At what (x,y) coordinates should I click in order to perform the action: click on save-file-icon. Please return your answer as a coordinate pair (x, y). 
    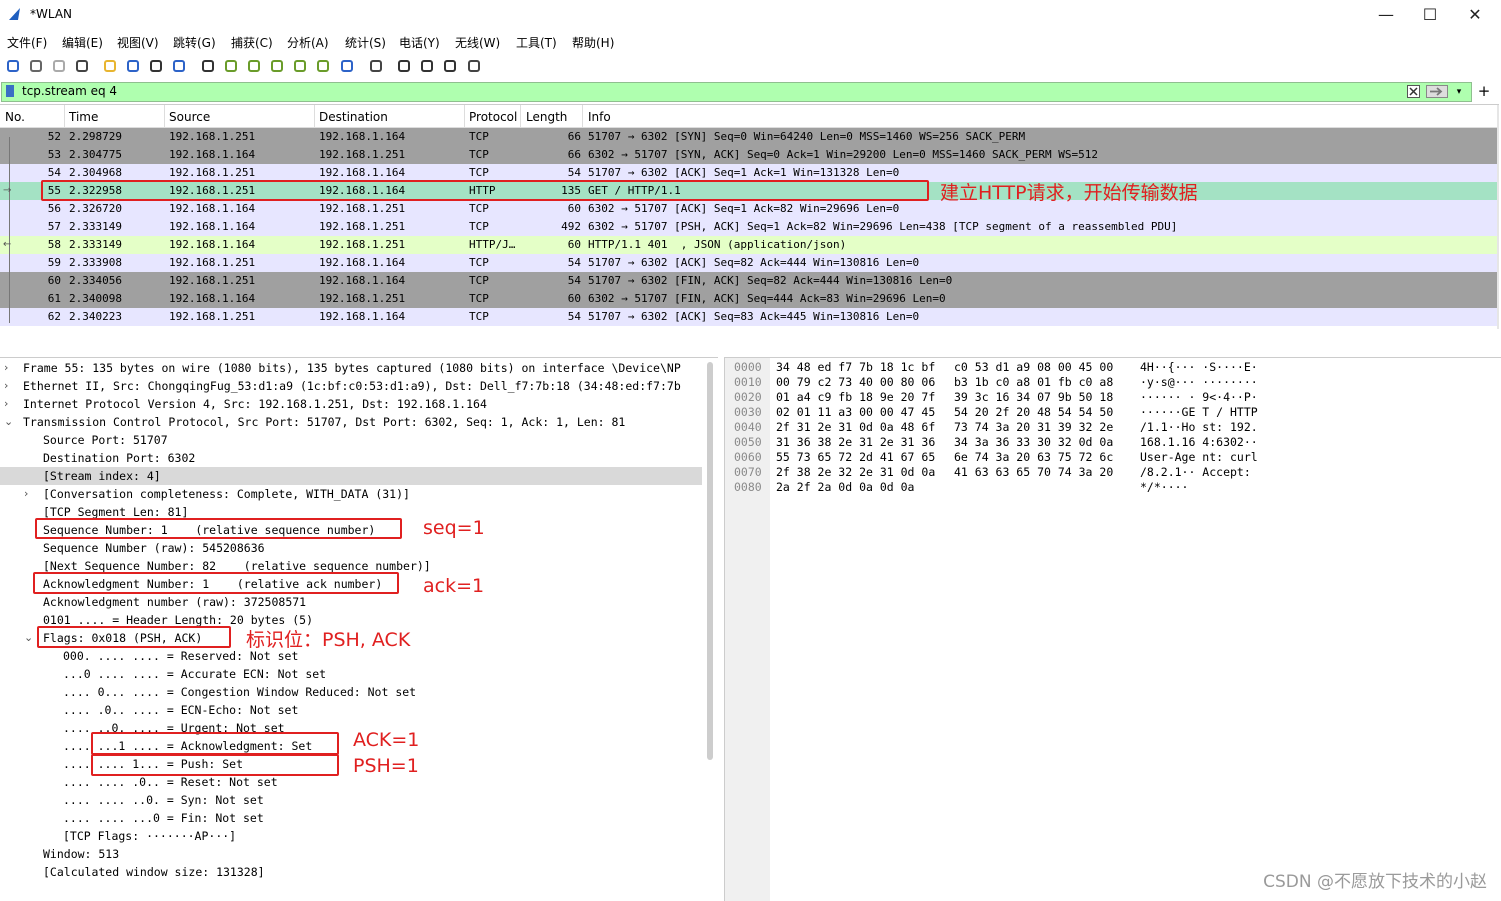
    Looking at the image, I should click on (132, 66).